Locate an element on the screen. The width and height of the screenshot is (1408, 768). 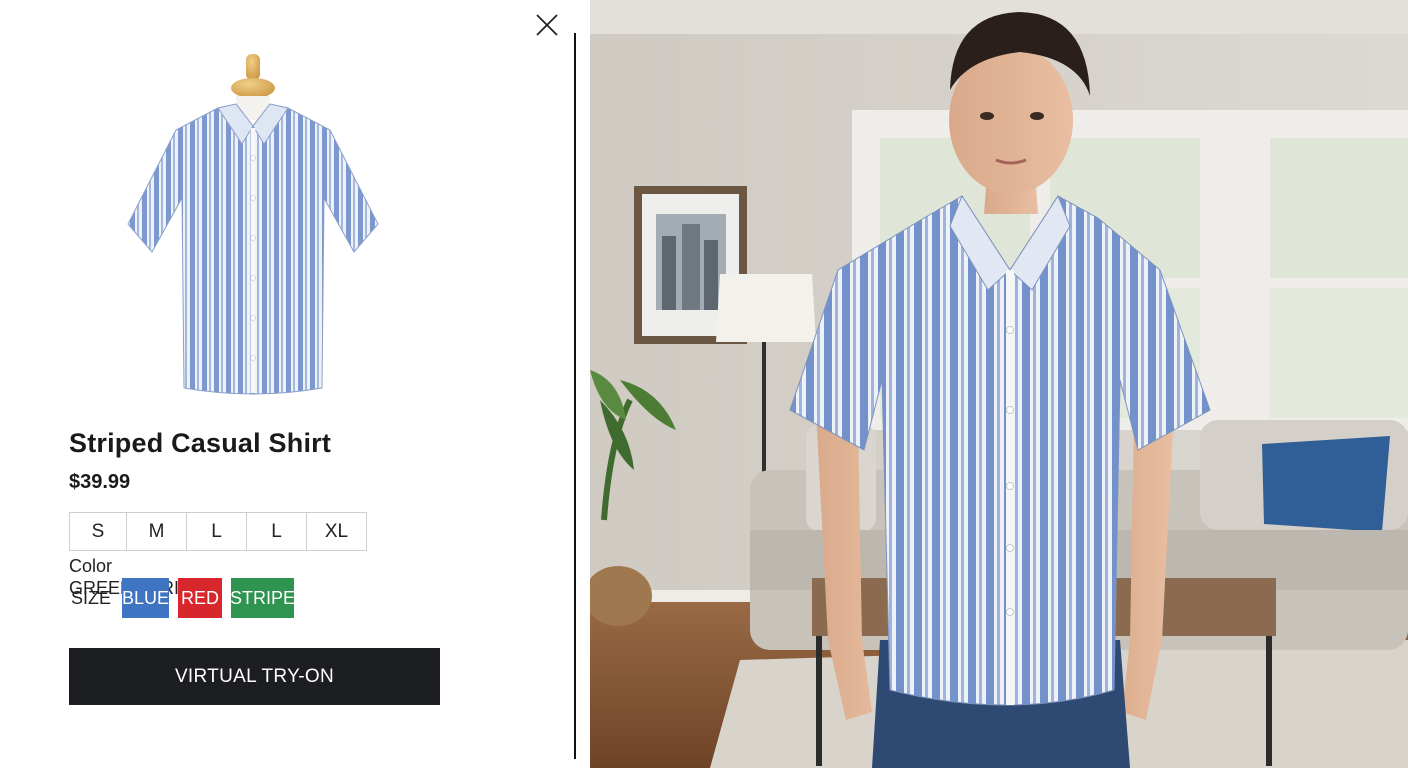
close-icon is located at coordinates (547, 25).